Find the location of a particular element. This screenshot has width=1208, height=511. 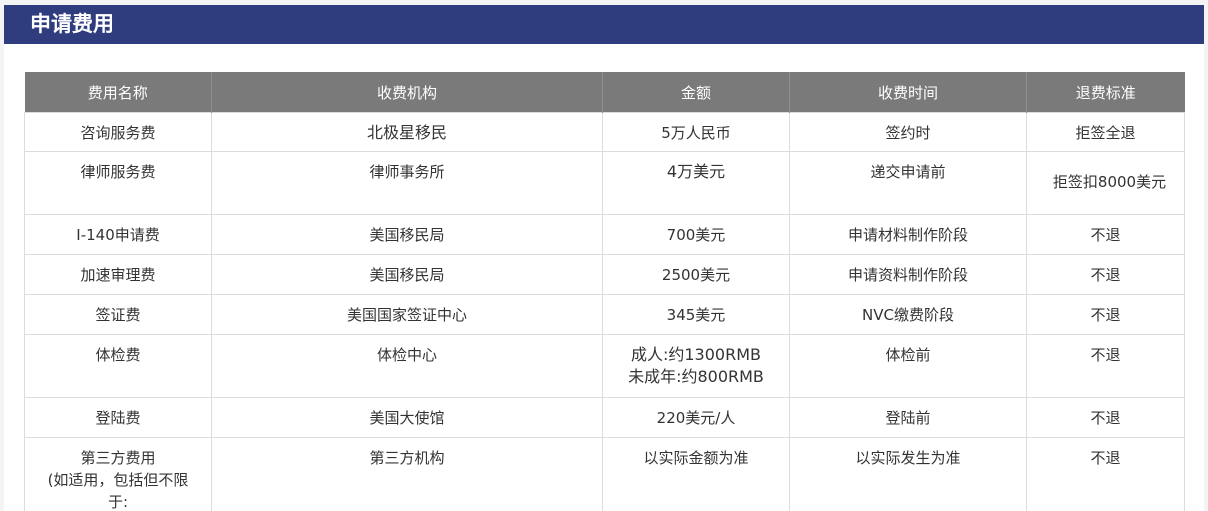

fee-name-line: (如适用，包括但不限 is located at coordinates (118, 480).